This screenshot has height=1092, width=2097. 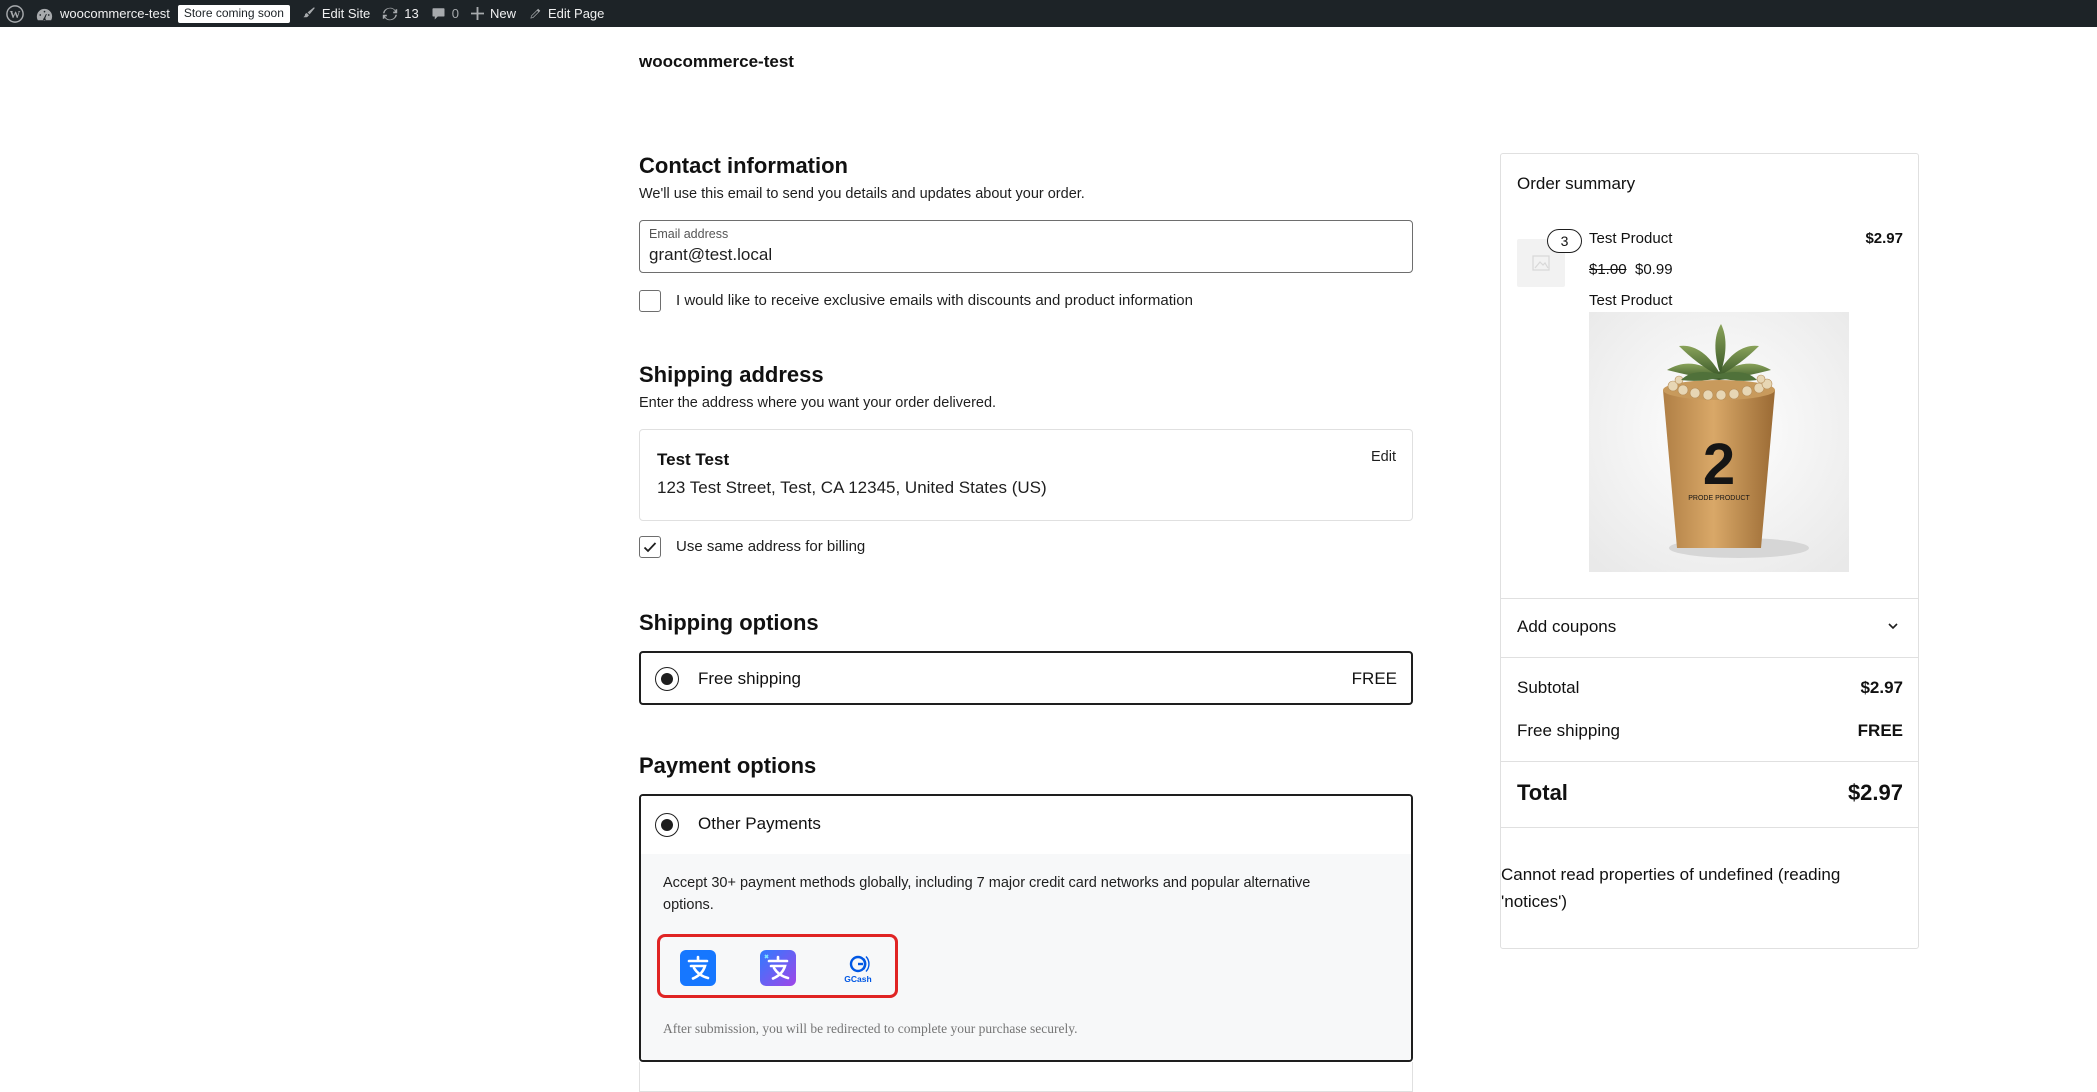 I want to click on same-billing-label: Use same address for billing, so click(x=770, y=546).